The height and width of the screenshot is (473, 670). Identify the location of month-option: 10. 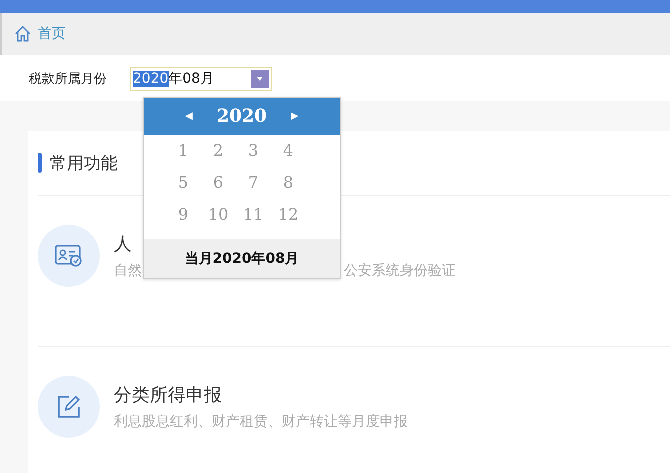
(218, 215).